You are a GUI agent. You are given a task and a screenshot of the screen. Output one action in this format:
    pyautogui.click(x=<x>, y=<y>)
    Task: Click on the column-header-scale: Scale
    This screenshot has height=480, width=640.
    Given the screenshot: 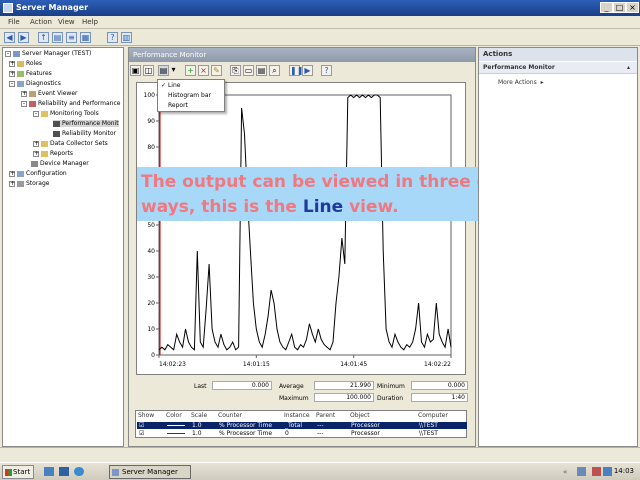 What is the action you would take?
    pyautogui.click(x=199, y=415)
    